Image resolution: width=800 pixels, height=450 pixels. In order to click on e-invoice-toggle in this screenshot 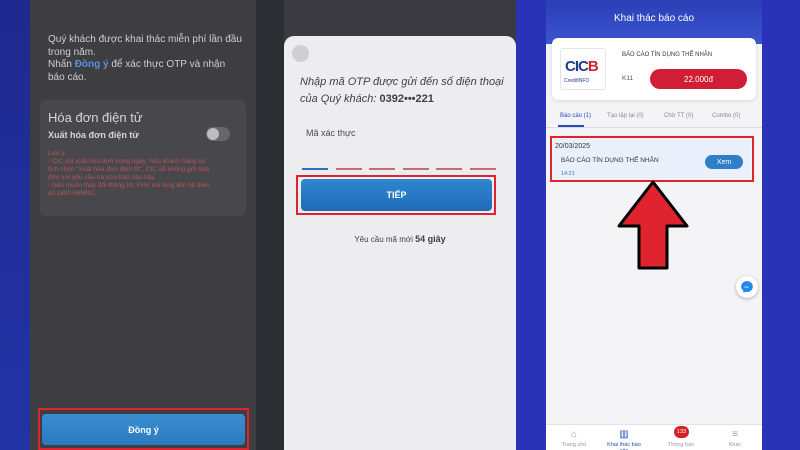, I will do `click(218, 134)`.